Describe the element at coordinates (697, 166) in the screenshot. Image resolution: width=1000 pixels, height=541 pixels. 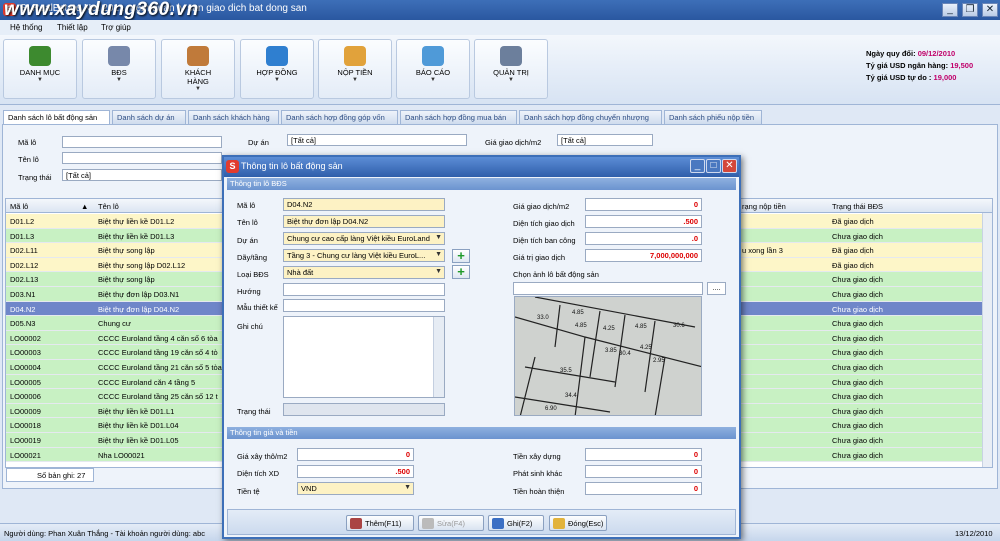
I see `dialog-minimize-button: _` at that location.